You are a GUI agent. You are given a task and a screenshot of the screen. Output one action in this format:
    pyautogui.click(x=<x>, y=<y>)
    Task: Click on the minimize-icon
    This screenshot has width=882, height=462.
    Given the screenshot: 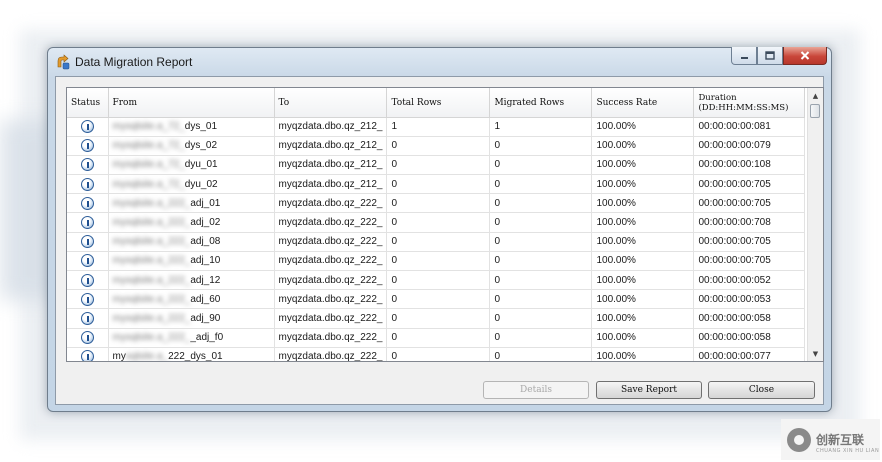 What is the action you would take?
    pyautogui.click(x=744, y=57)
    